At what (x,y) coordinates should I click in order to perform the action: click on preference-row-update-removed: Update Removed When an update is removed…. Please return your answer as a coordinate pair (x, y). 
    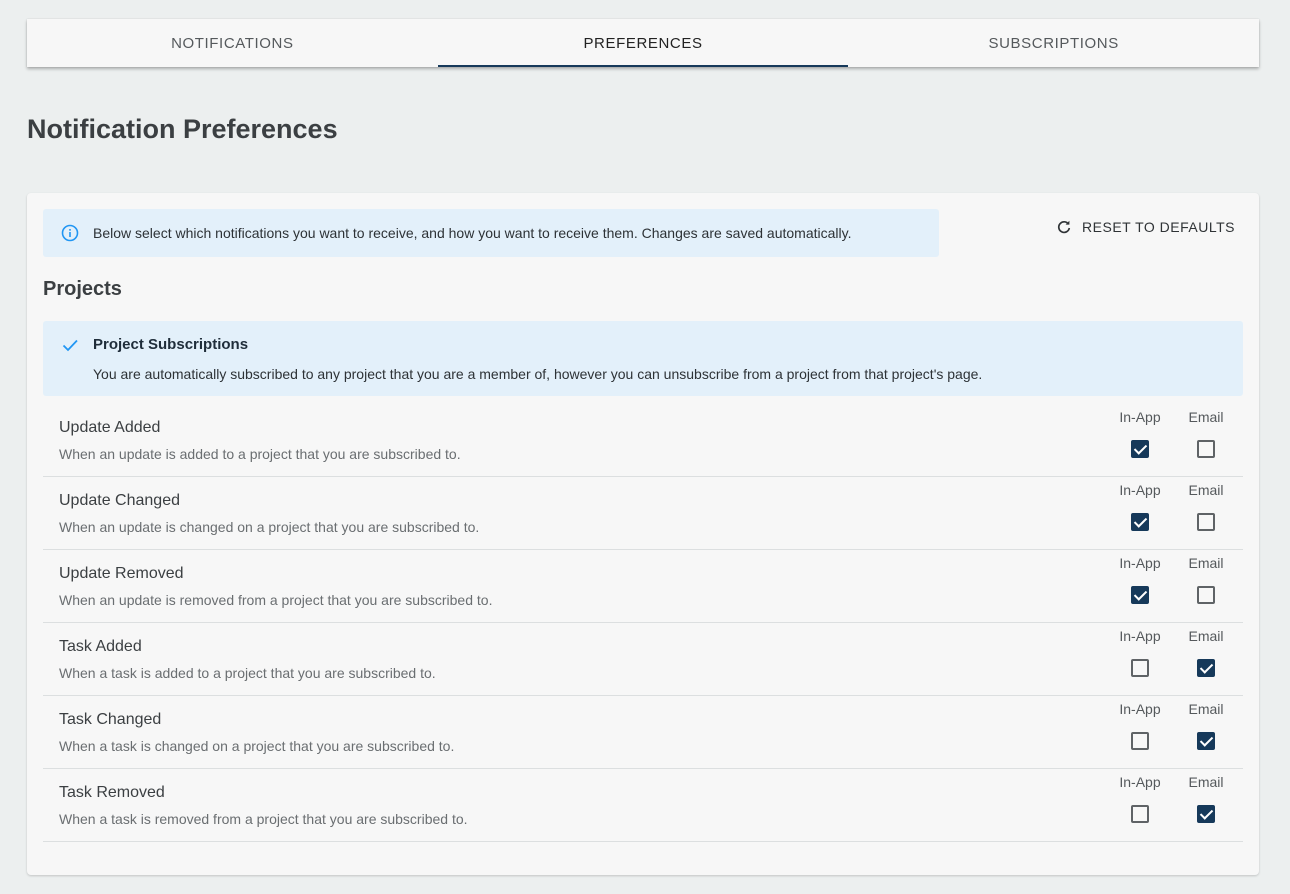
    Looking at the image, I should click on (643, 586).